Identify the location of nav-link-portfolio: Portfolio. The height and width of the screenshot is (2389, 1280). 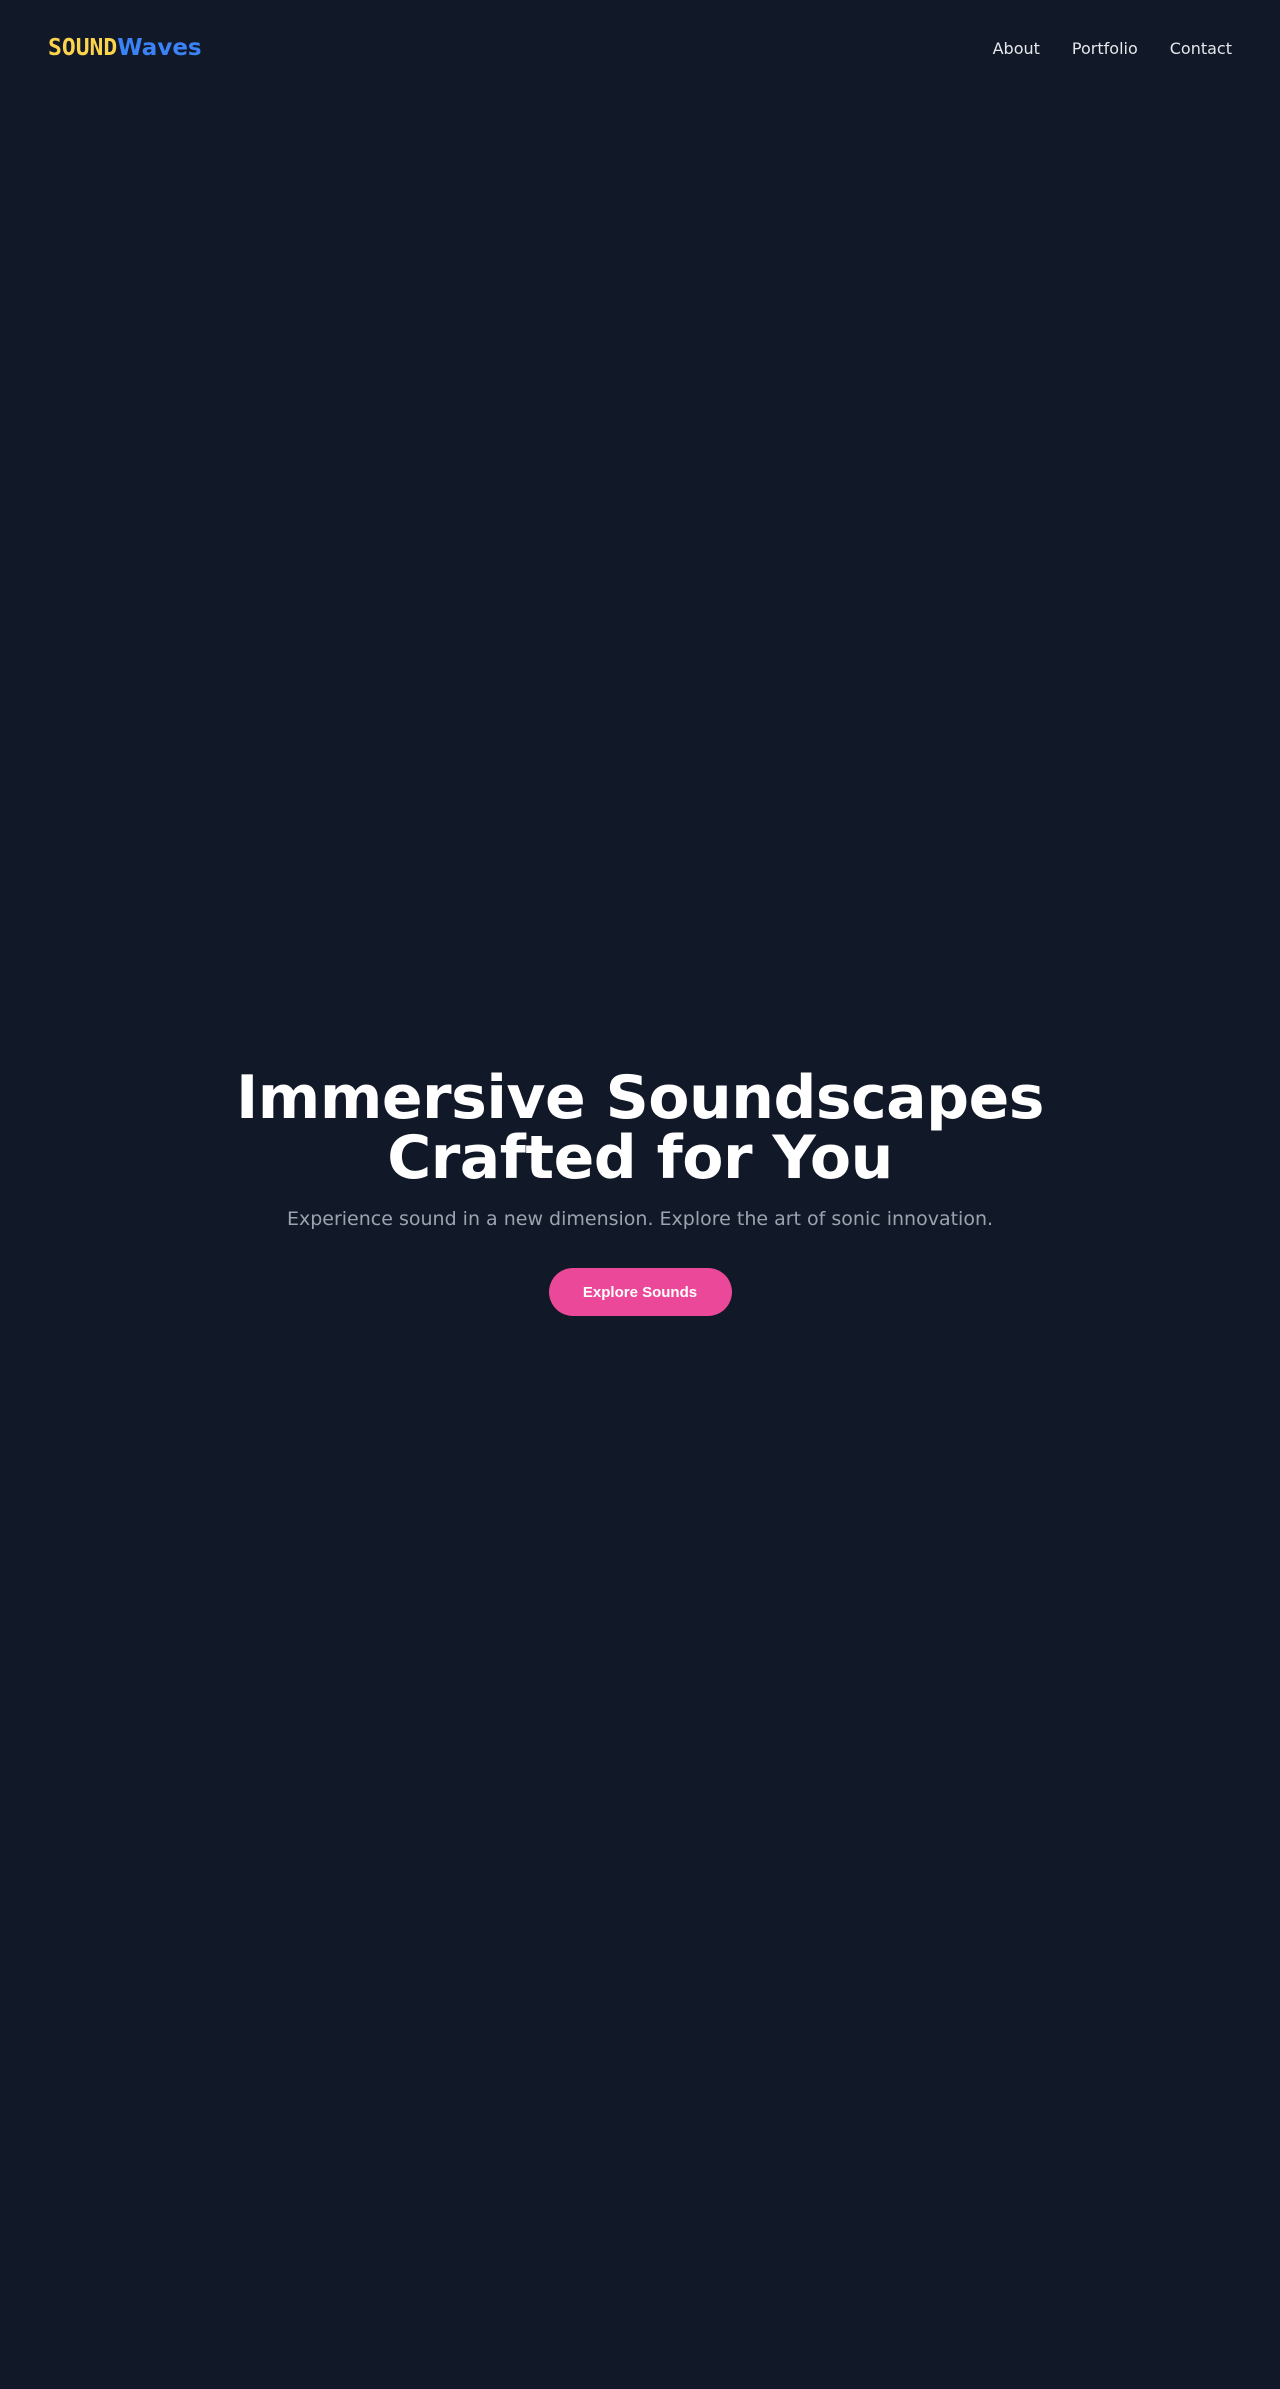
(1105, 48).